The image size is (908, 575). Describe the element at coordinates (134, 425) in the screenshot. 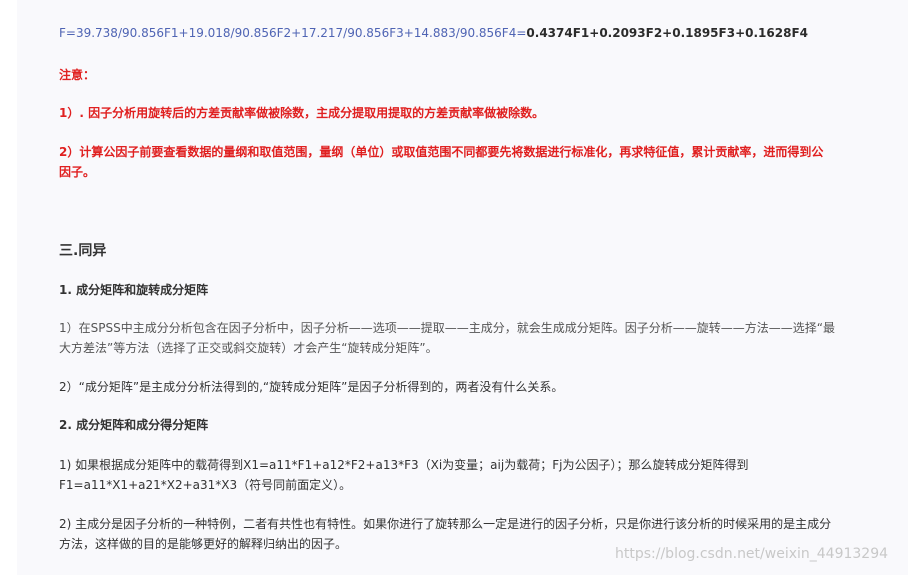

I see `subheading-2: 2. 成分矩阵和成分得分矩阵` at that location.